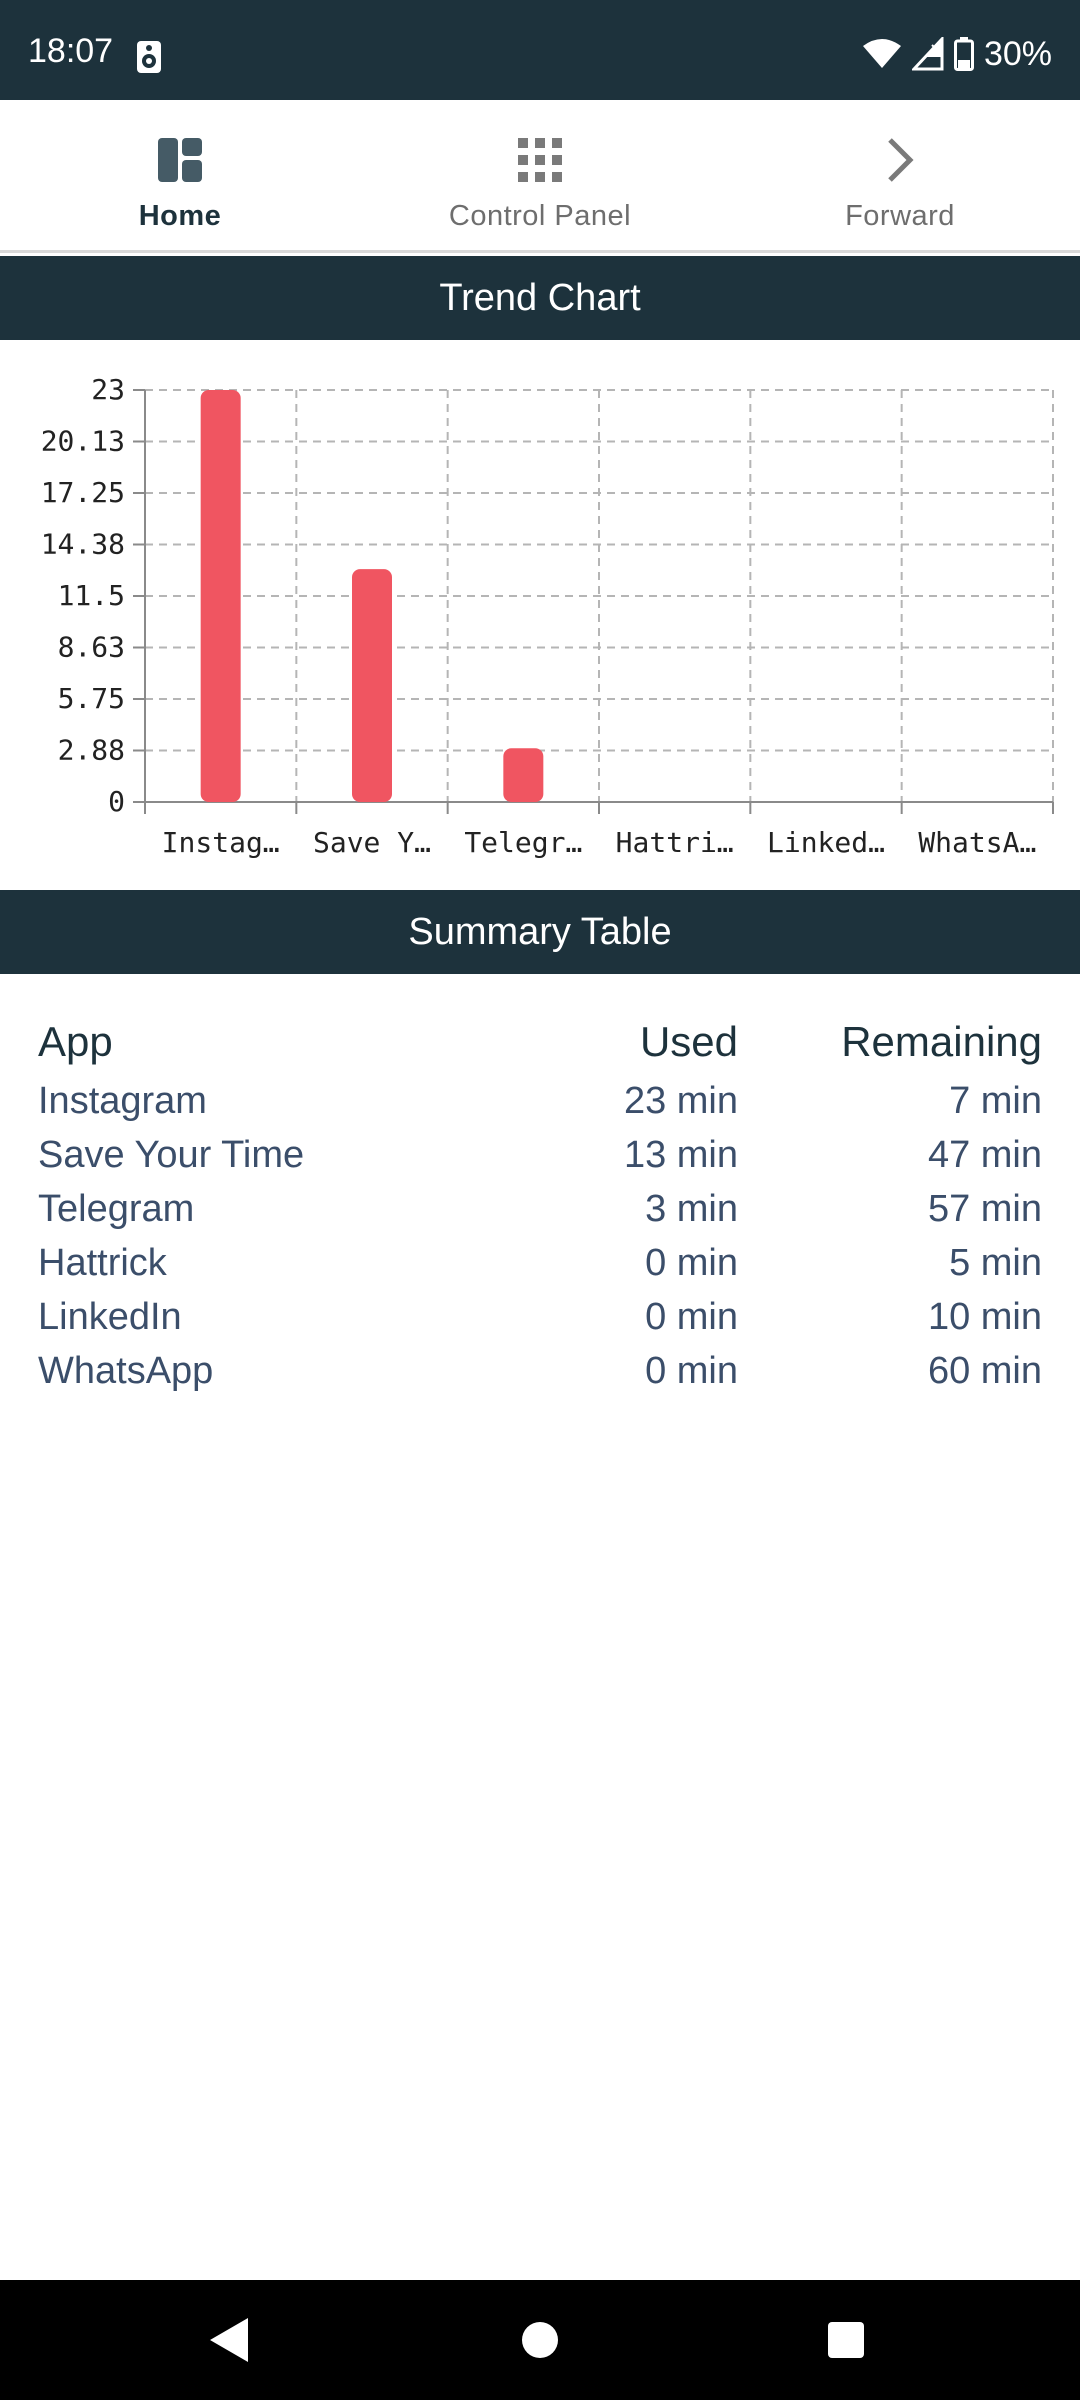 Image resolution: width=1080 pixels, height=2405 pixels. Describe the element at coordinates (91, 698) in the screenshot. I see `y-tick-label: 5.75` at that location.